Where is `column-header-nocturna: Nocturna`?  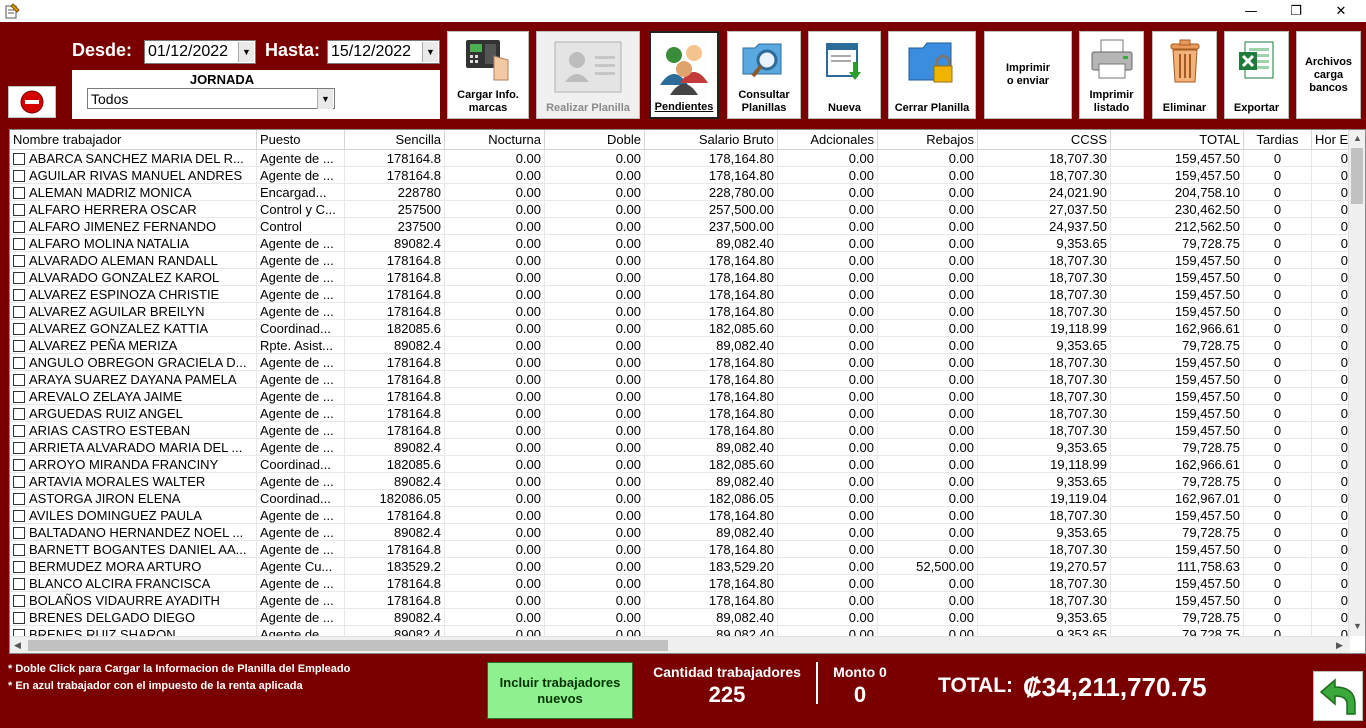
column-header-nocturna: Nocturna is located at coordinates (495, 140).